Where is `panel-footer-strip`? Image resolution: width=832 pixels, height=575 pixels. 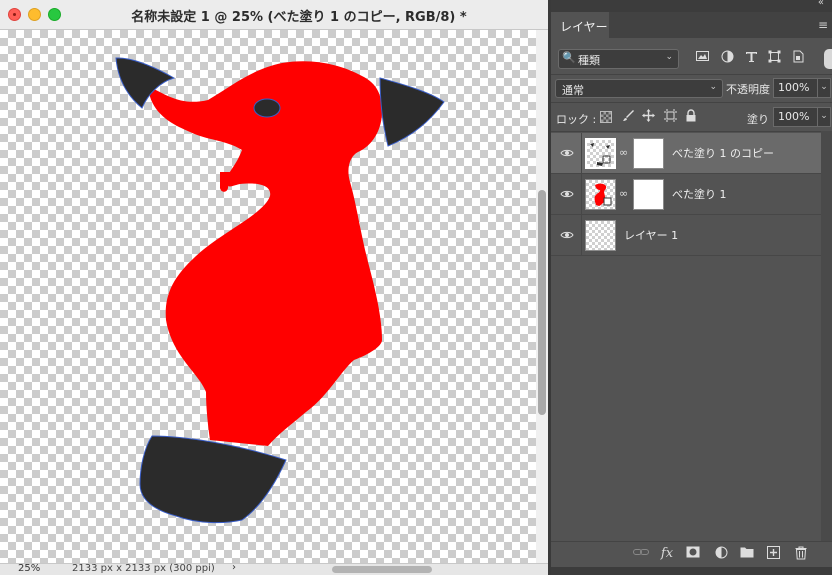
panel-footer-strip is located at coordinates (691, 571).